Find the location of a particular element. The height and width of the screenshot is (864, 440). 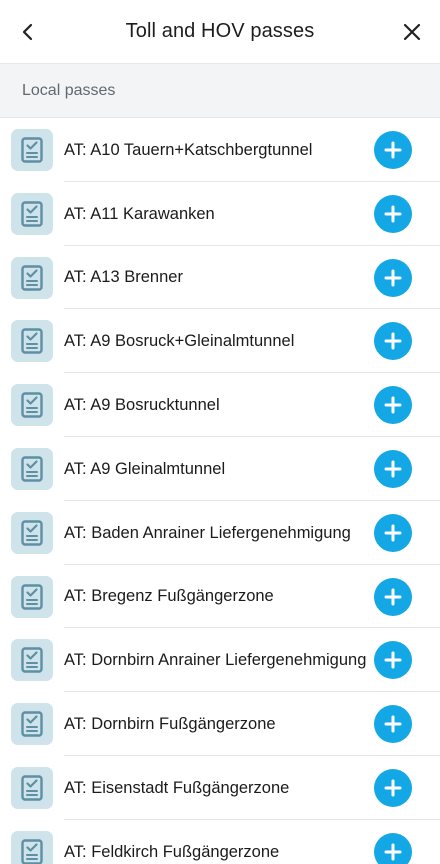

pass-item-6: AT: A9 Gleinalmtunnel is located at coordinates (220, 469).